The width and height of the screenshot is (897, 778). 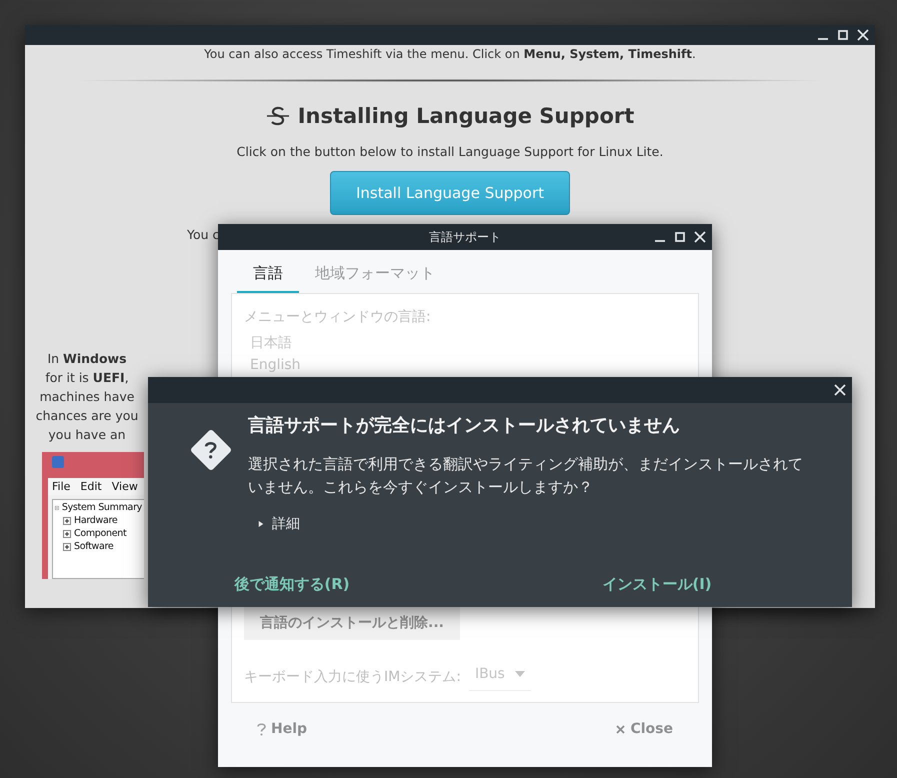 I want to click on field-label: メニューとウィンドウの言語:, so click(x=338, y=317).